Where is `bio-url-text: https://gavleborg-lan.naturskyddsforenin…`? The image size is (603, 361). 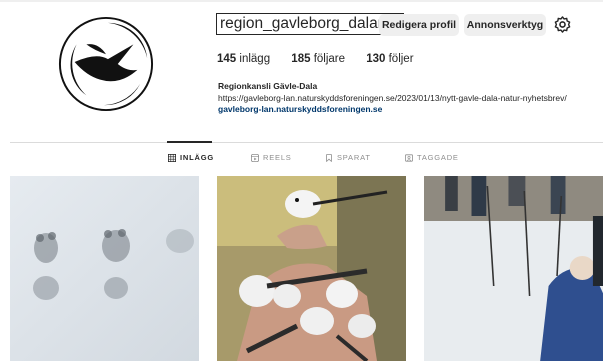
bio-url-text: https://gavleborg-lan.naturskyddsforenin… is located at coordinates (392, 98).